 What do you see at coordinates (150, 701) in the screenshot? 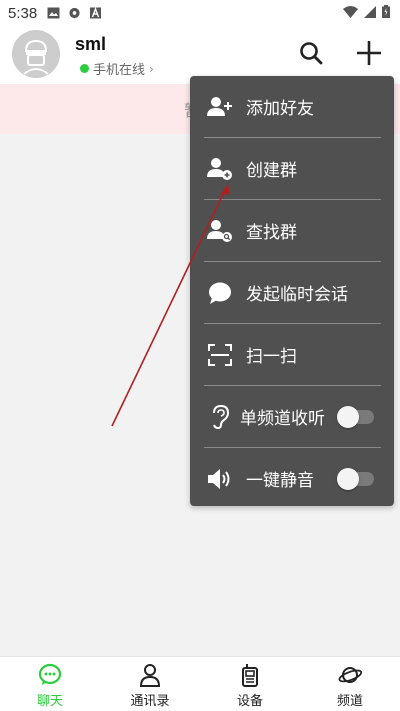
I see `nav-label: 通讯录` at bounding box center [150, 701].